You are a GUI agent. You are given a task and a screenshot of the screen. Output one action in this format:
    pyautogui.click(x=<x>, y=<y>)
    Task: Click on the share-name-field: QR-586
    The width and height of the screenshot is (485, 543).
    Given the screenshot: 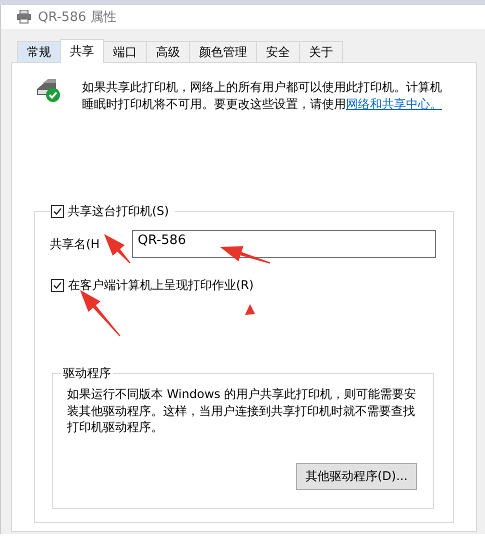 What is the action you would take?
    pyautogui.click(x=284, y=244)
    